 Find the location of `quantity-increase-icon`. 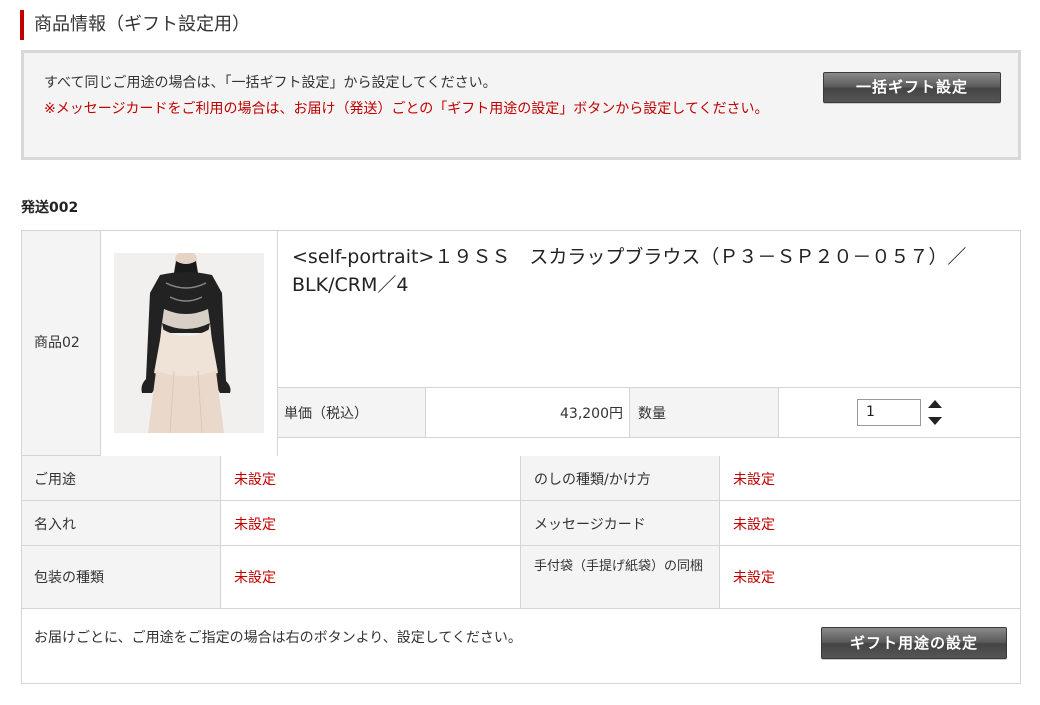

quantity-increase-icon is located at coordinates (935, 404).